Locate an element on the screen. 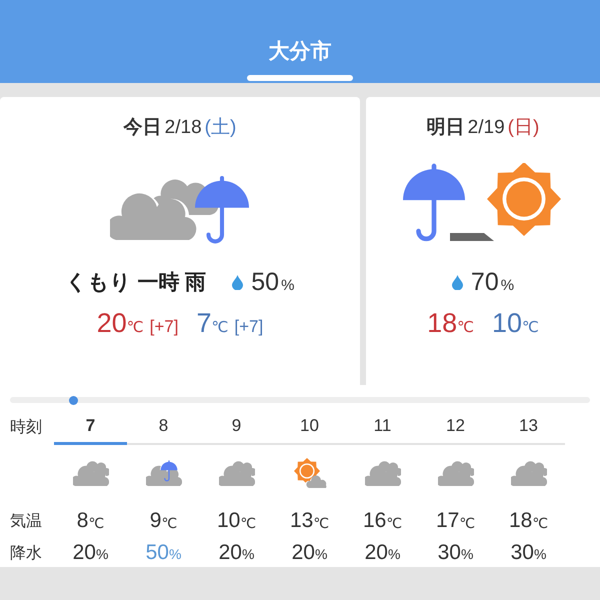 Image resolution: width=600 pixels, height=600 pixels. hour-tab: 13 is located at coordinates (528, 427).